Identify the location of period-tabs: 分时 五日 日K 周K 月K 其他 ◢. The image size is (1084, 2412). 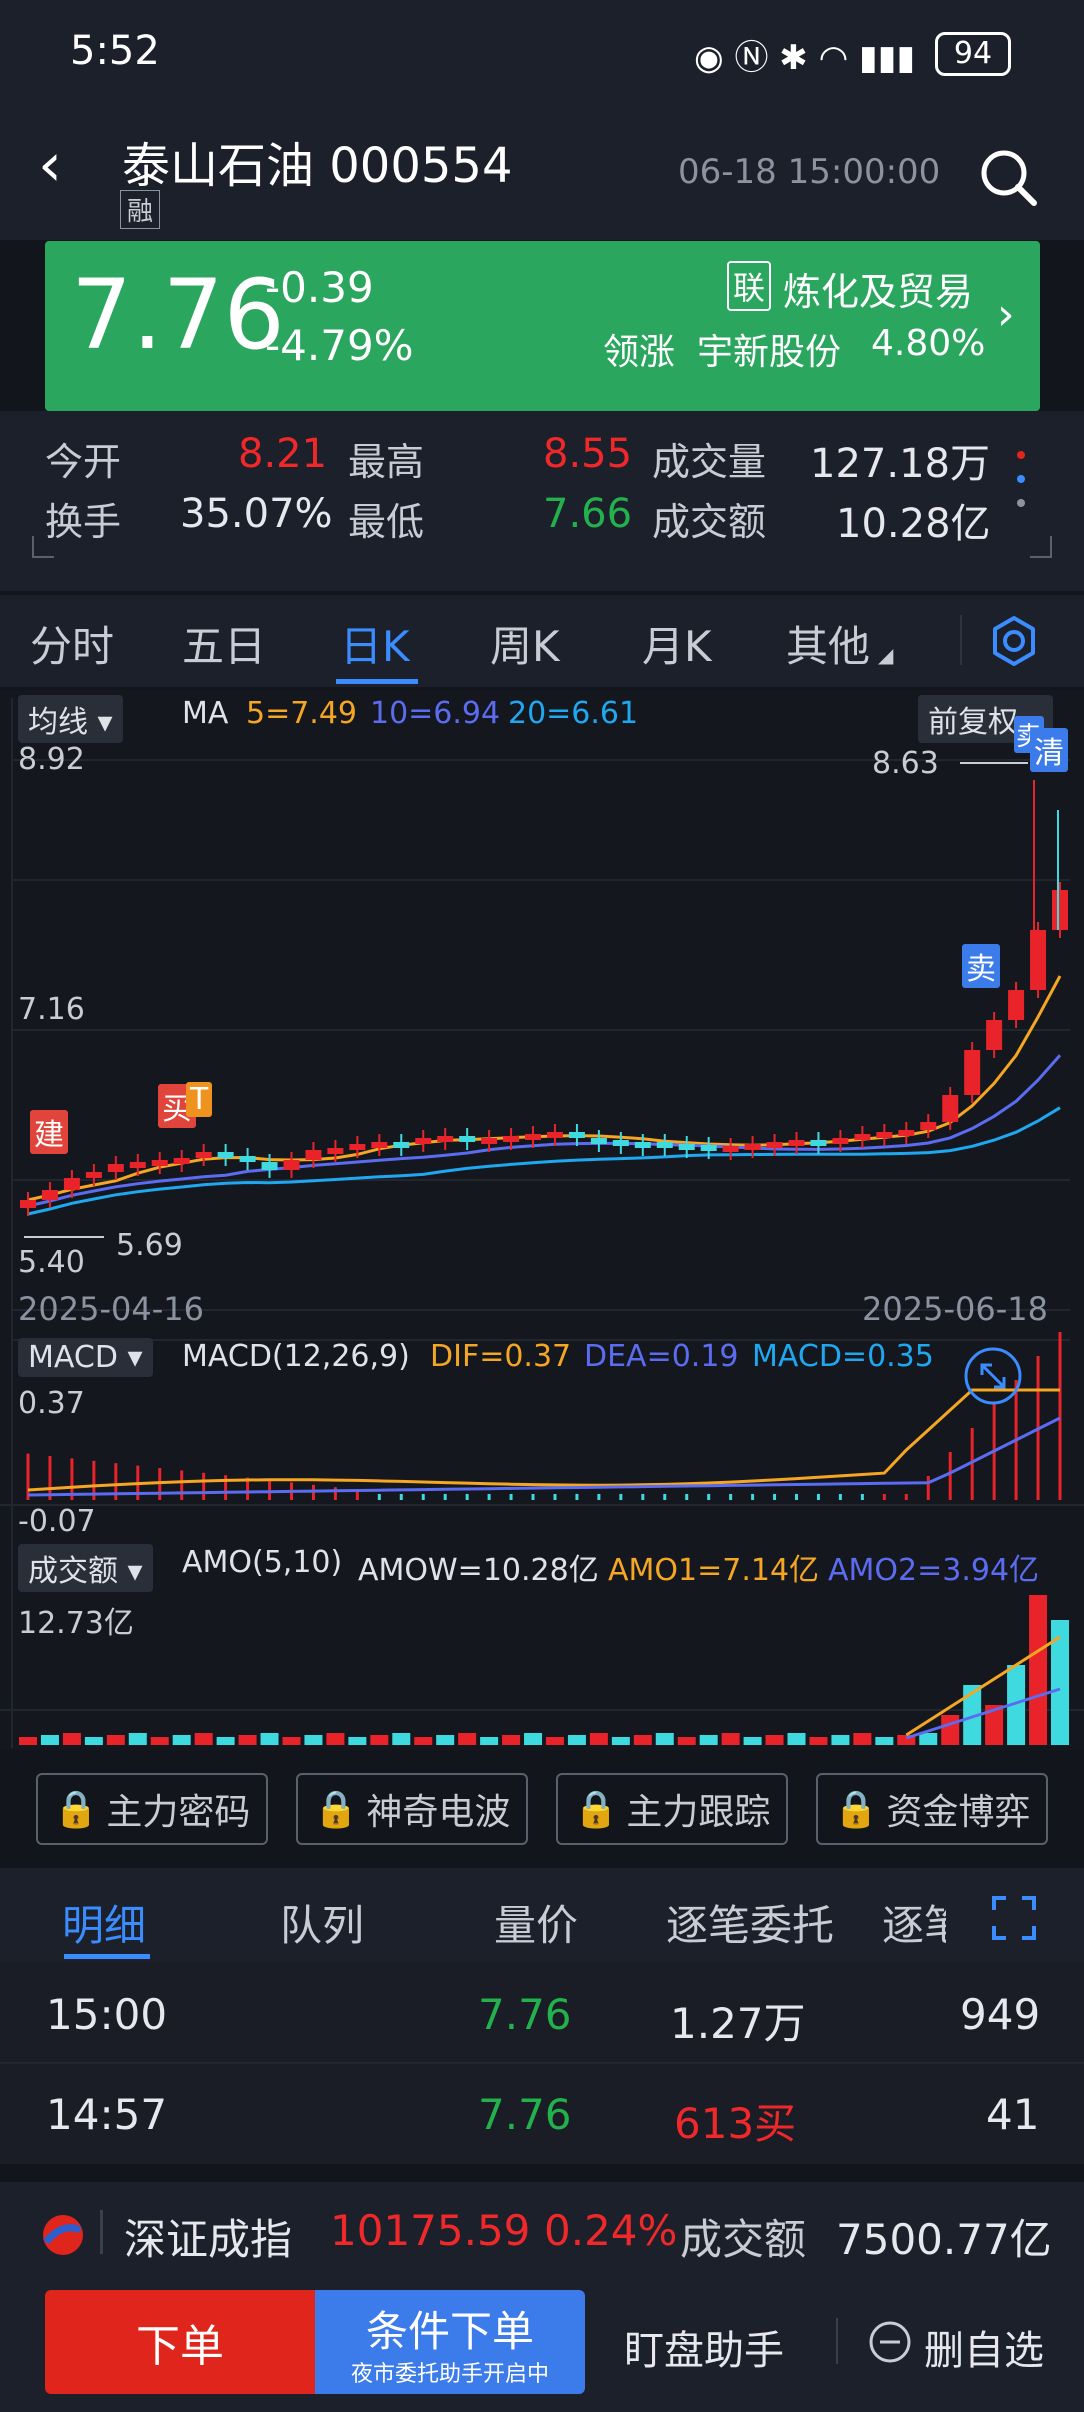
(542, 641).